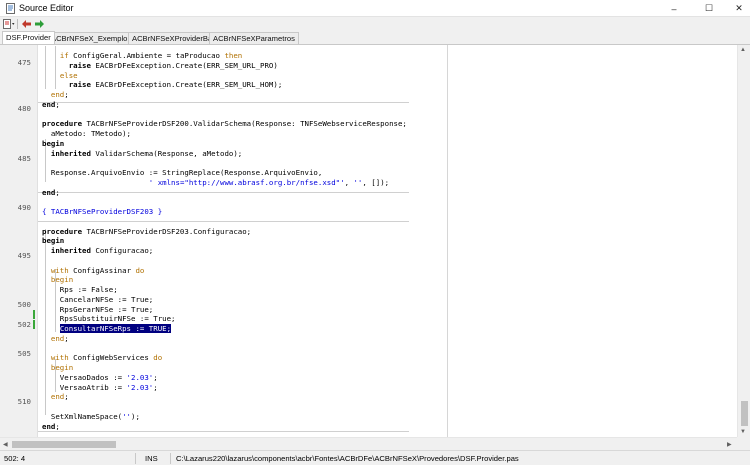  What do you see at coordinates (24, 401) in the screenshot?
I see `line-number: 510` at bounding box center [24, 401].